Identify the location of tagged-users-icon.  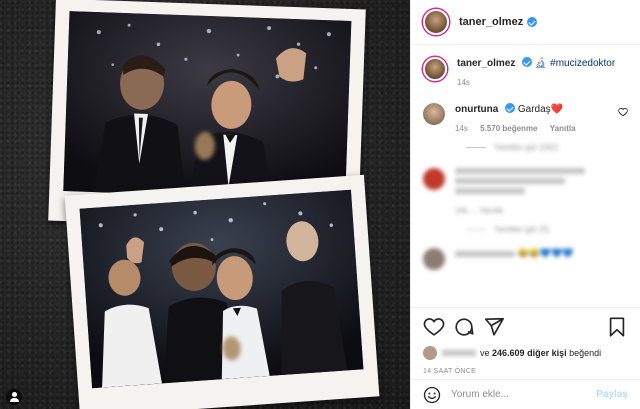
(14, 397).